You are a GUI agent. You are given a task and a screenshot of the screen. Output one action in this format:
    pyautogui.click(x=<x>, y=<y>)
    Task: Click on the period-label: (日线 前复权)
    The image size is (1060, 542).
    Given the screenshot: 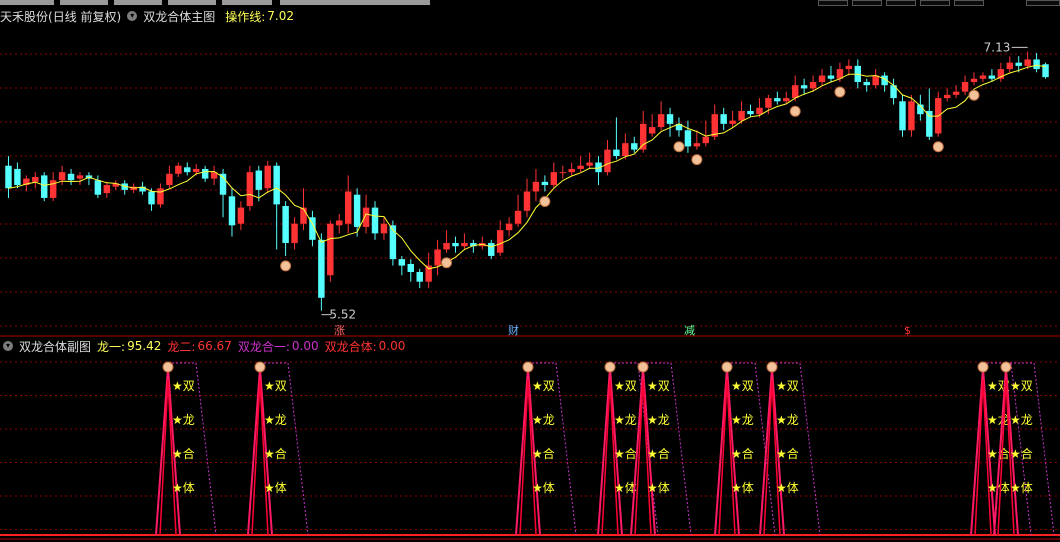 What is the action you would take?
    pyautogui.click(x=85, y=16)
    